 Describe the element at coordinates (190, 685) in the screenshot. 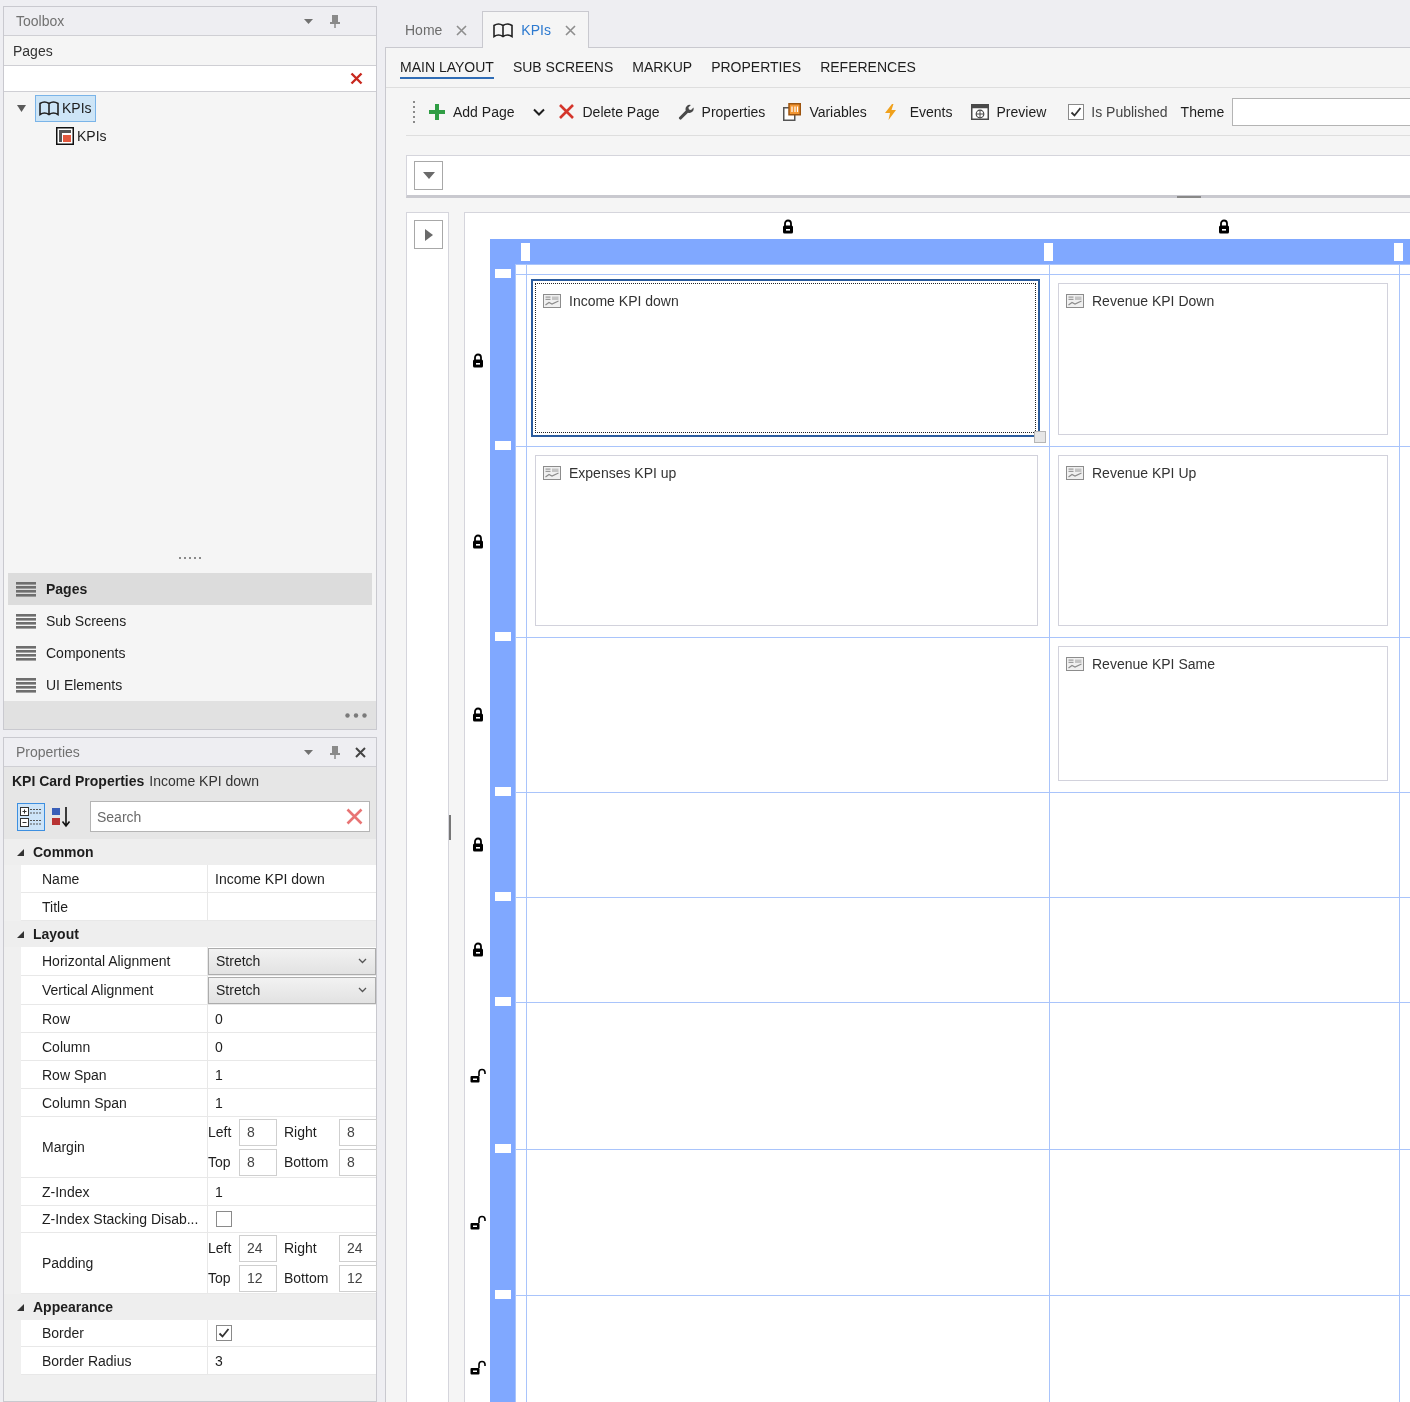

I see `nav-item: UI Elements` at that location.